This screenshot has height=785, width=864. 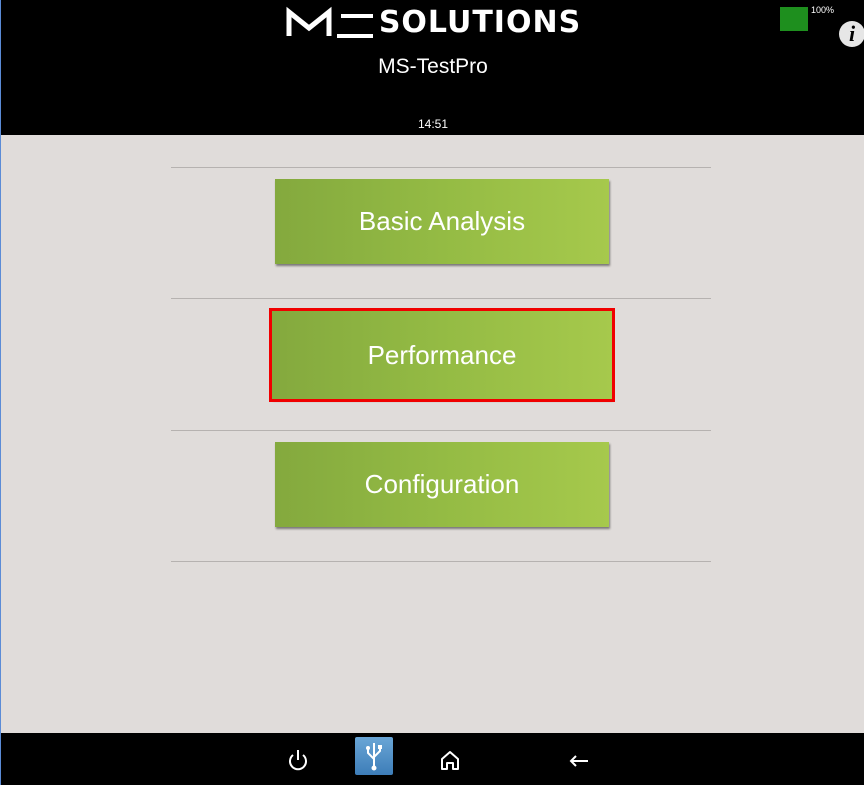 I want to click on ms-logo-icon, so click(x=329, y=22).